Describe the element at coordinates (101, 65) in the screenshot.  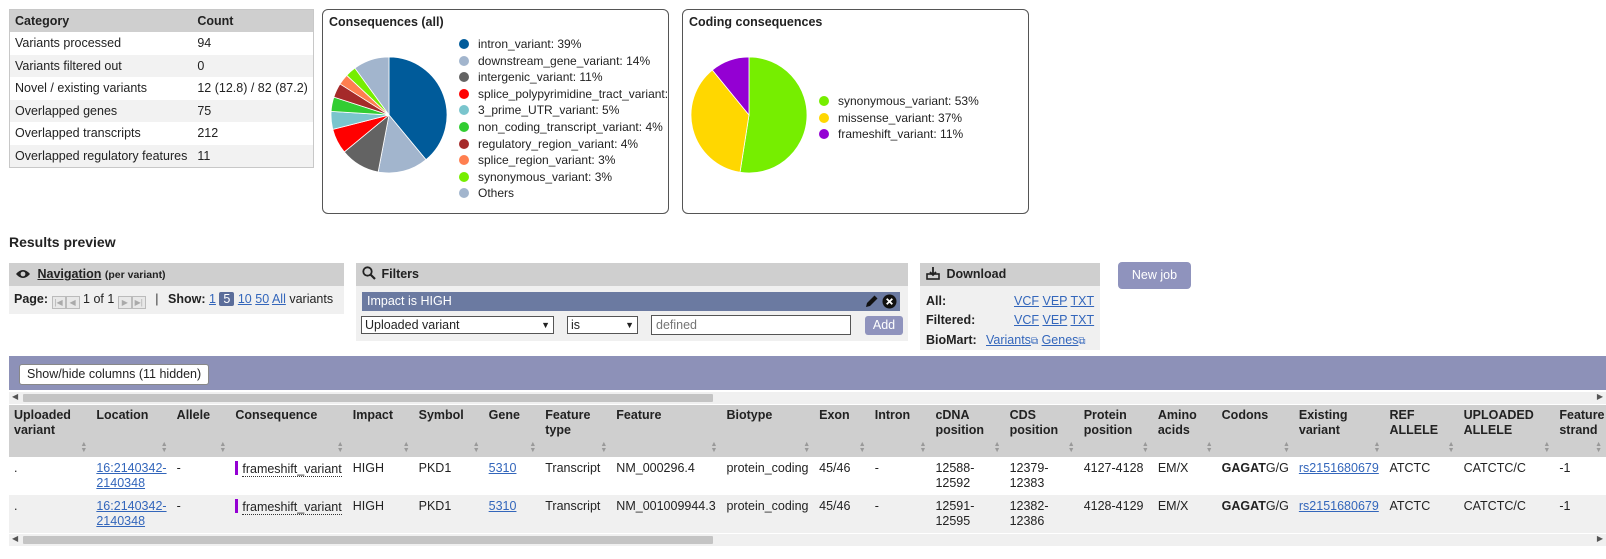
I see `stats-label: Variants filtered out` at that location.